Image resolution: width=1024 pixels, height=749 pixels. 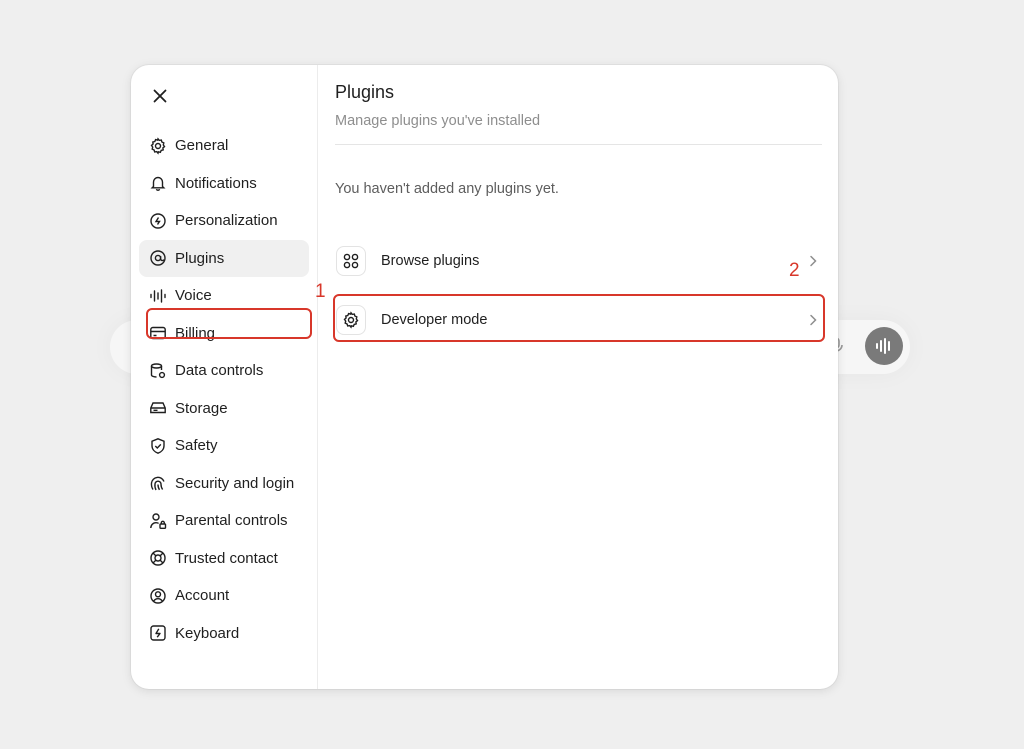 I want to click on sidebar-item-safety: Safety, so click(x=224, y=446).